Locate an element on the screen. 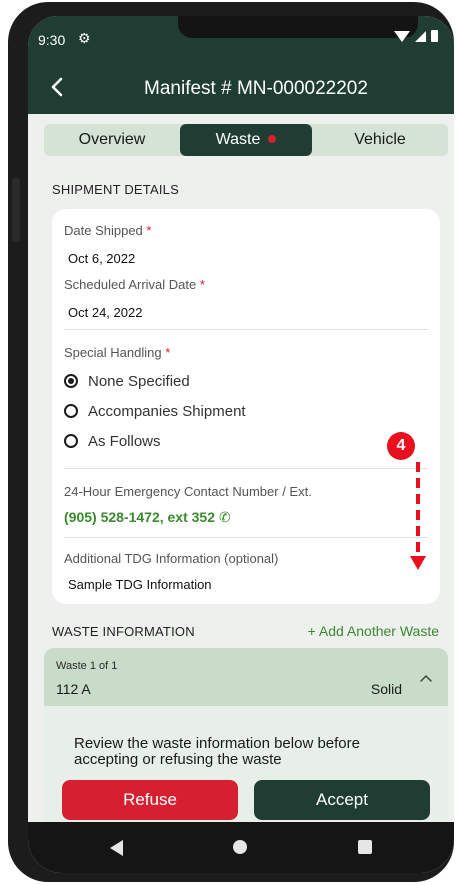  accept-button: Accept is located at coordinates (342, 800).